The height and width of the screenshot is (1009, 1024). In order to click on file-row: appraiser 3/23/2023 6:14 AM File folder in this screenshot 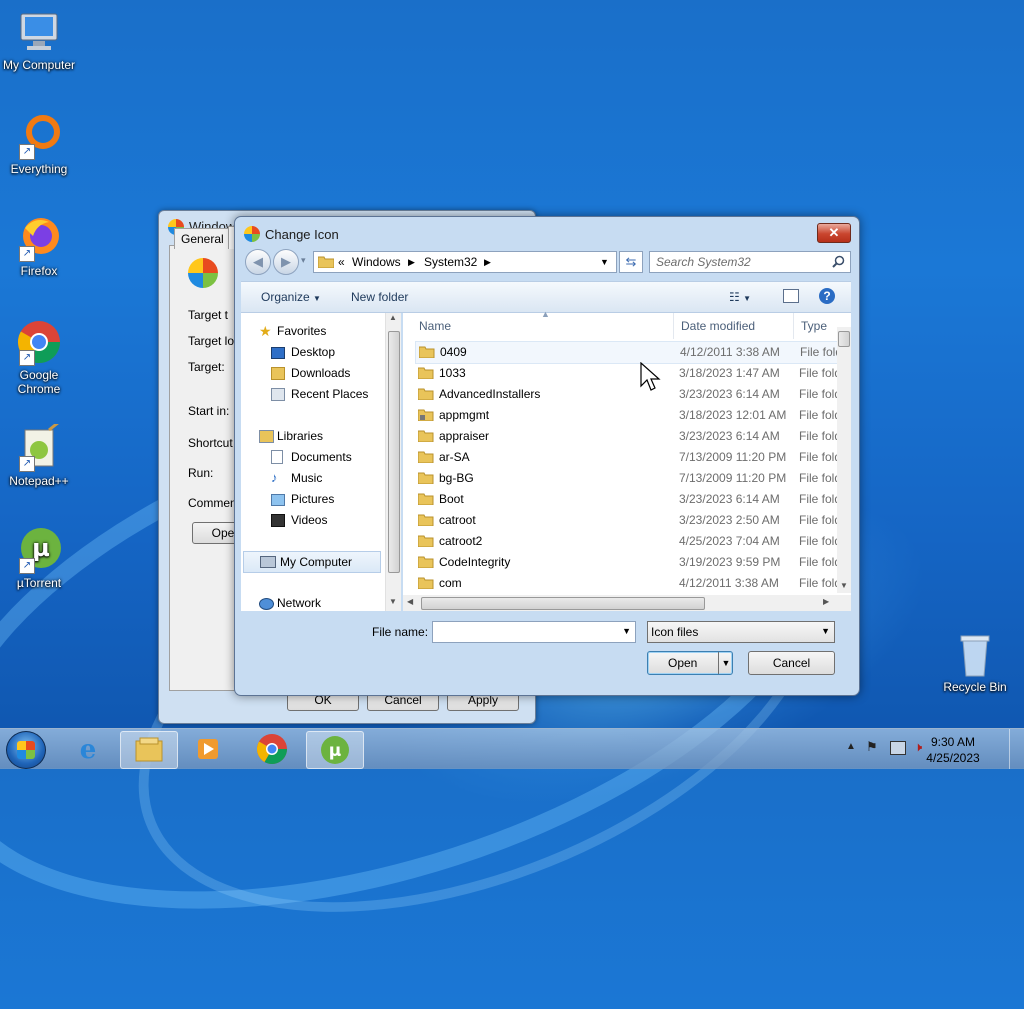, I will do `click(626, 436)`.